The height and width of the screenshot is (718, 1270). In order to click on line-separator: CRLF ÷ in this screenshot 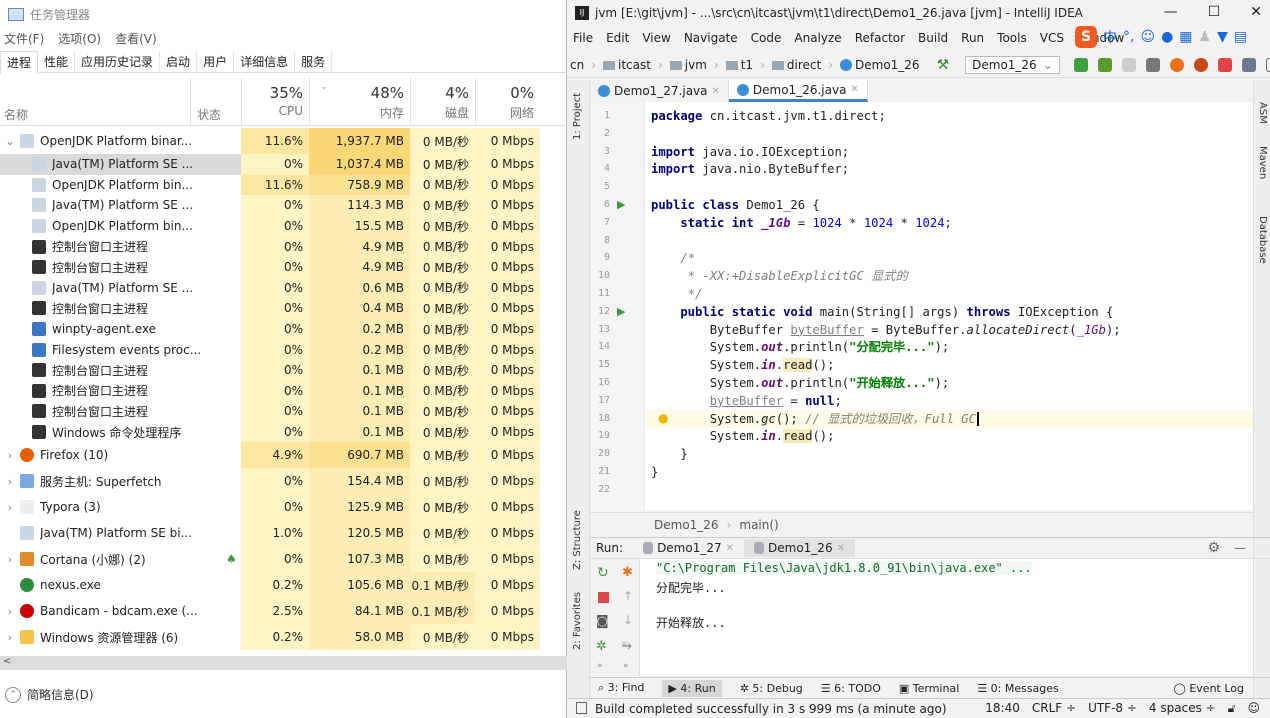, I will do `click(1054, 708)`.